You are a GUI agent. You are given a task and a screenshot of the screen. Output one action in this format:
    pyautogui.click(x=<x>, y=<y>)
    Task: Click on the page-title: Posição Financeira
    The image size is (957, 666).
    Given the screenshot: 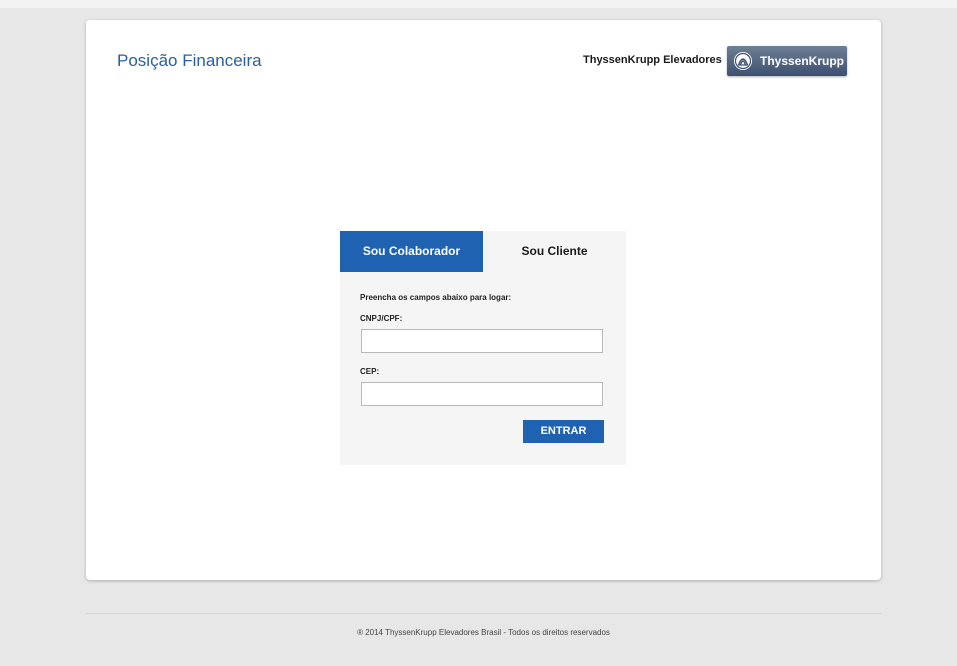 What is the action you would take?
    pyautogui.click(x=189, y=60)
    